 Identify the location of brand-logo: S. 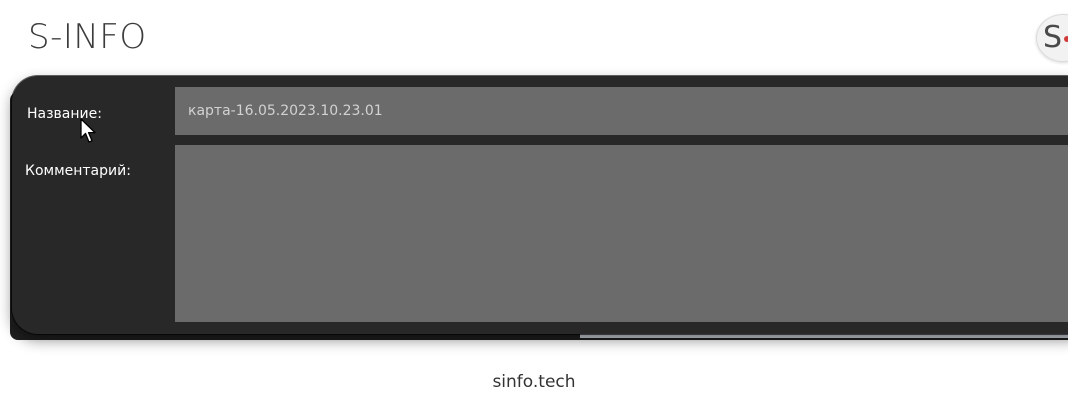
(1052, 38).